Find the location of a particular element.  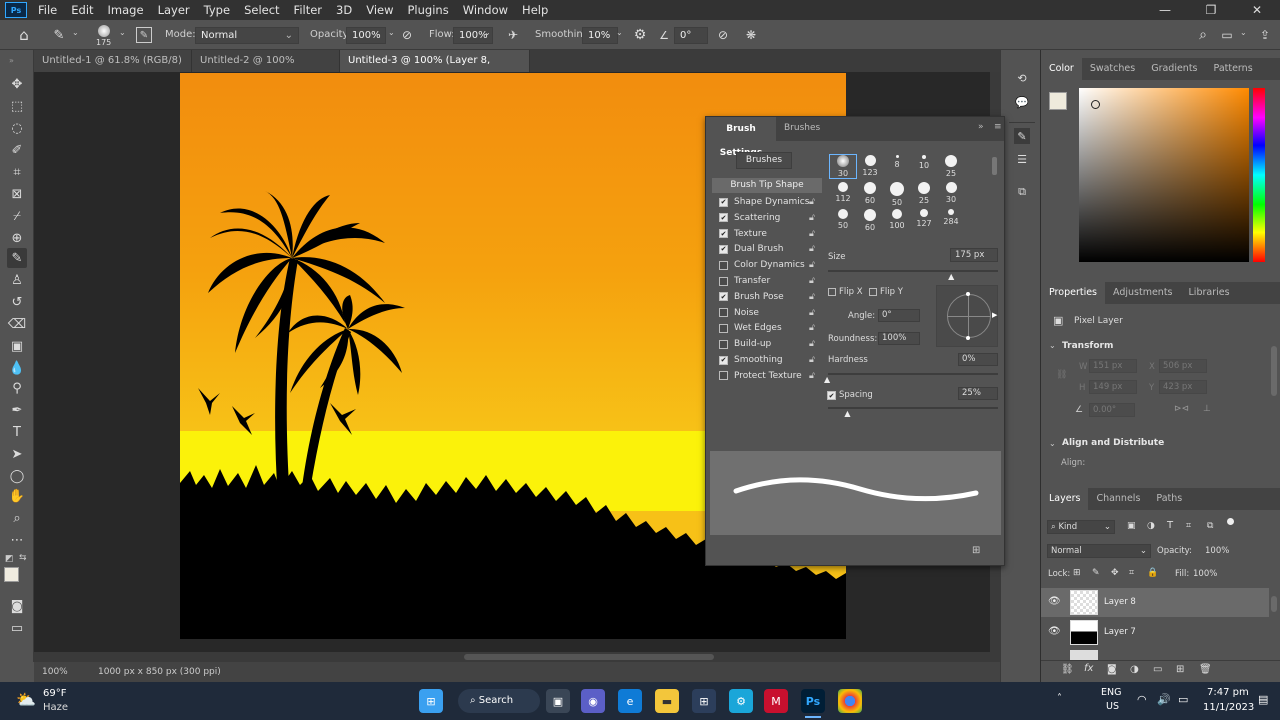

brush-preview-icon is located at coordinates (104, 31).